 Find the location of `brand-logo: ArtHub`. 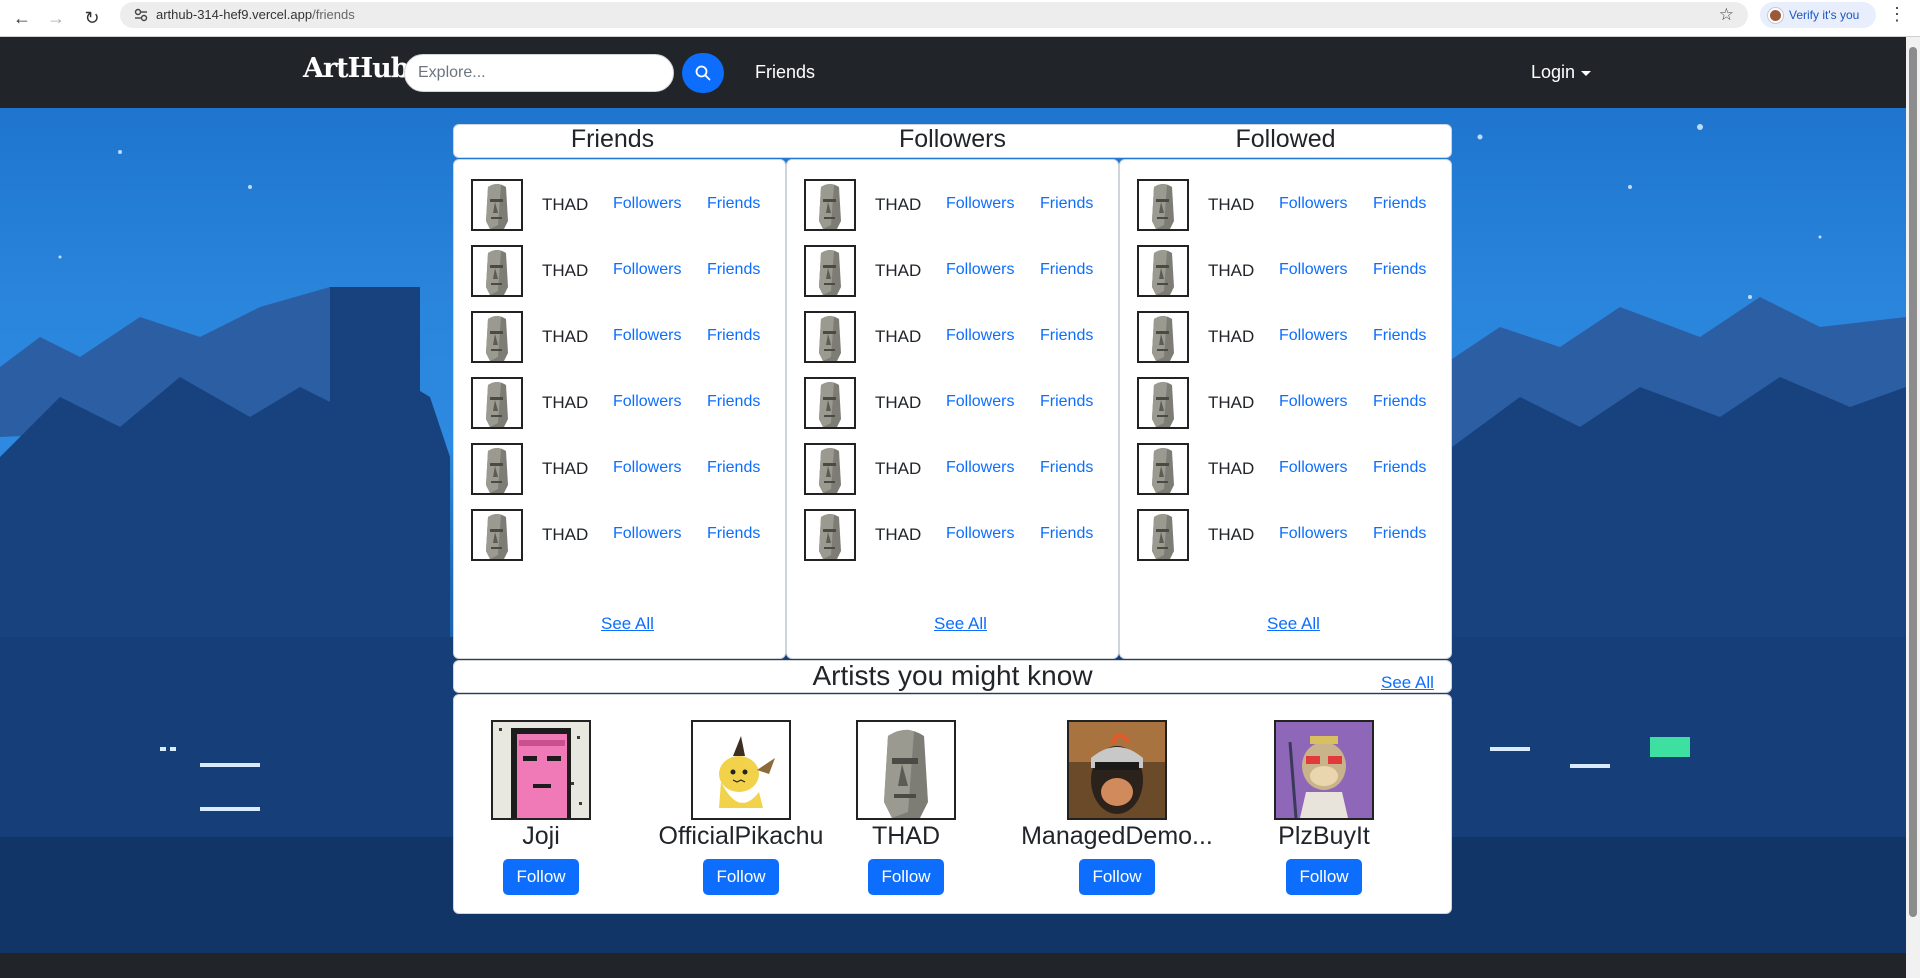

brand-logo: ArtHub is located at coordinates (356, 68).